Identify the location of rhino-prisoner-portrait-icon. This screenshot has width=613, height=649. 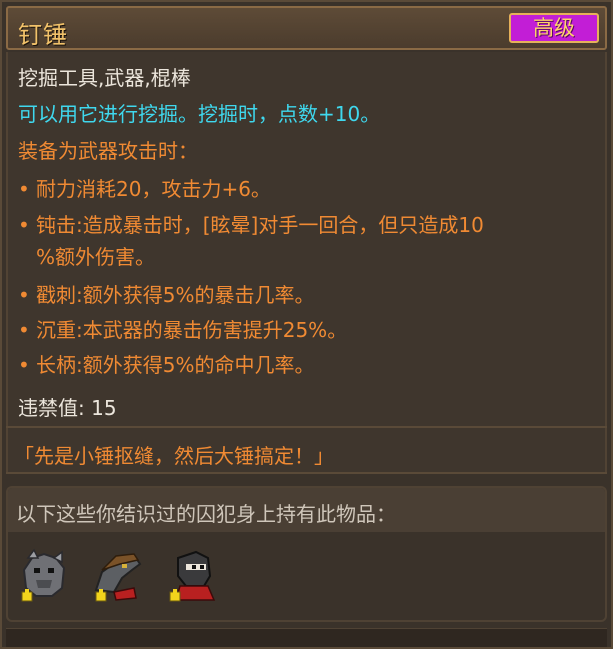
(44, 576).